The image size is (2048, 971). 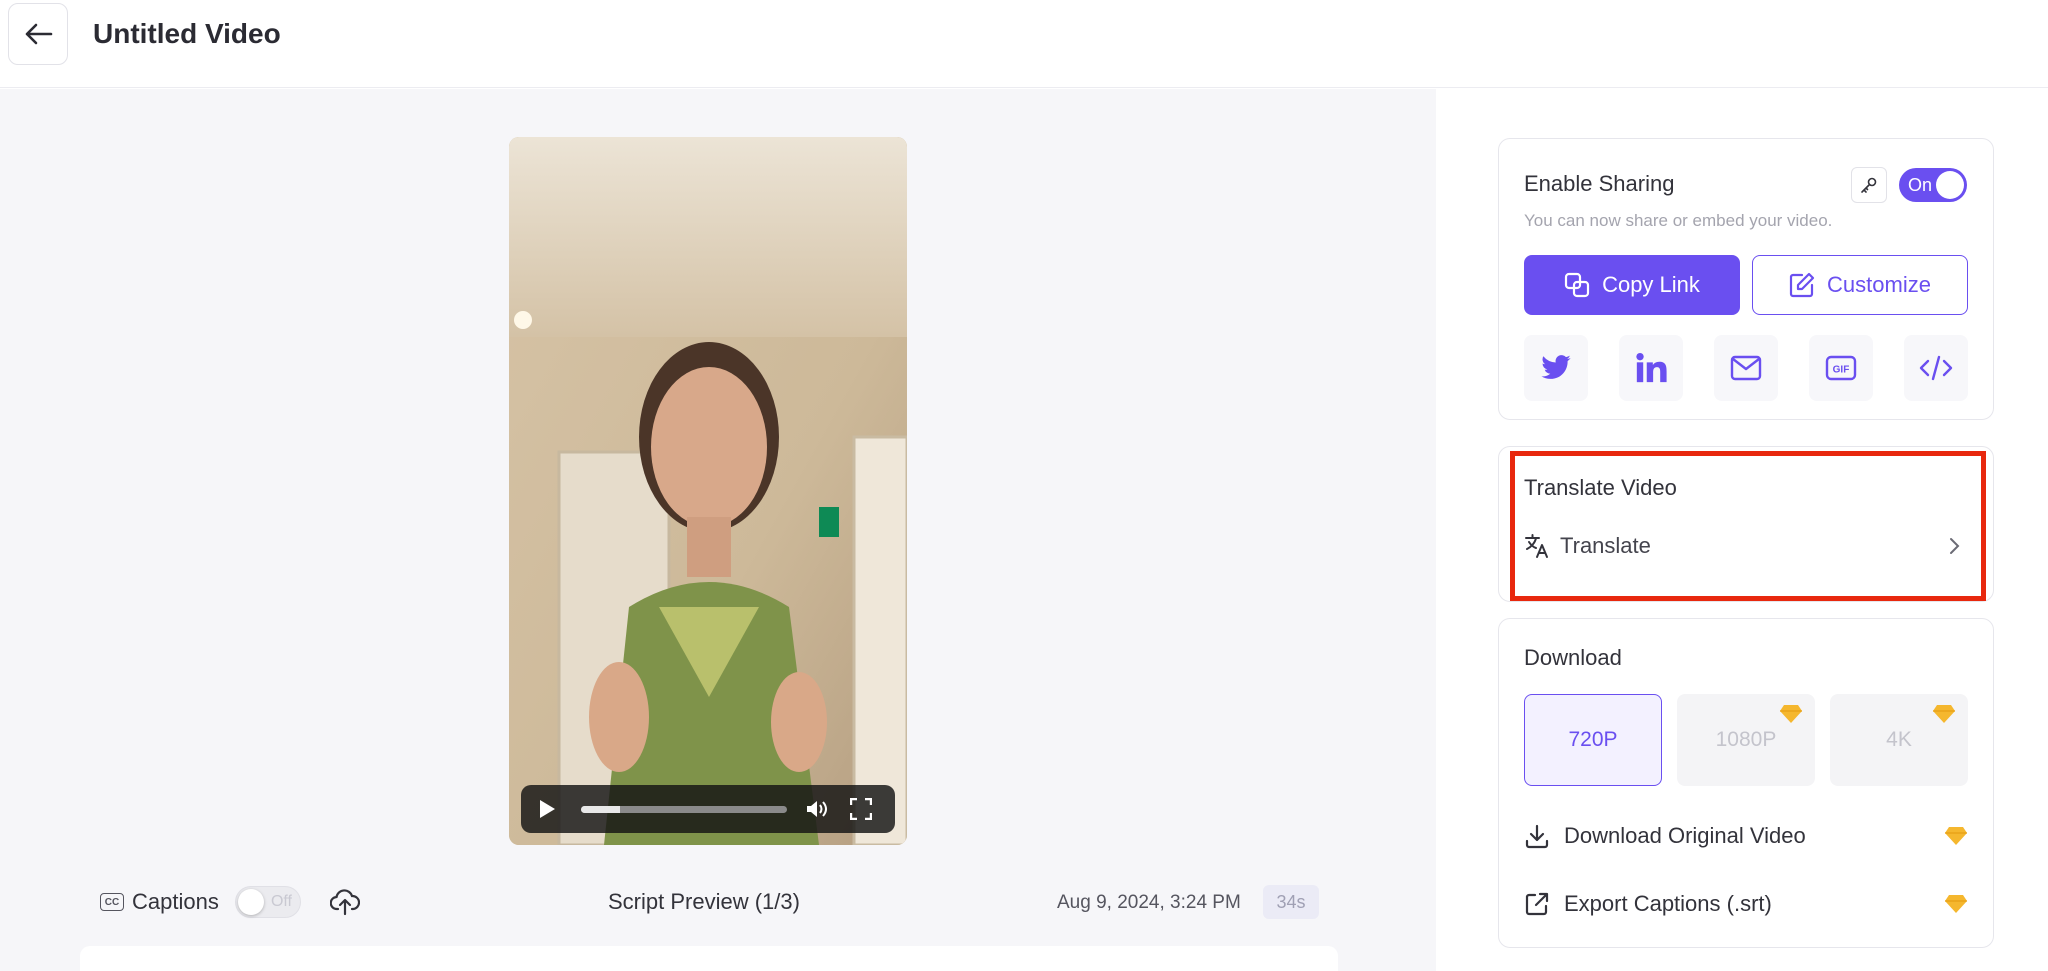 What do you see at coordinates (1668, 903) in the screenshot?
I see `export-captions-label: Export Captions (.srt)` at bounding box center [1668, 903].